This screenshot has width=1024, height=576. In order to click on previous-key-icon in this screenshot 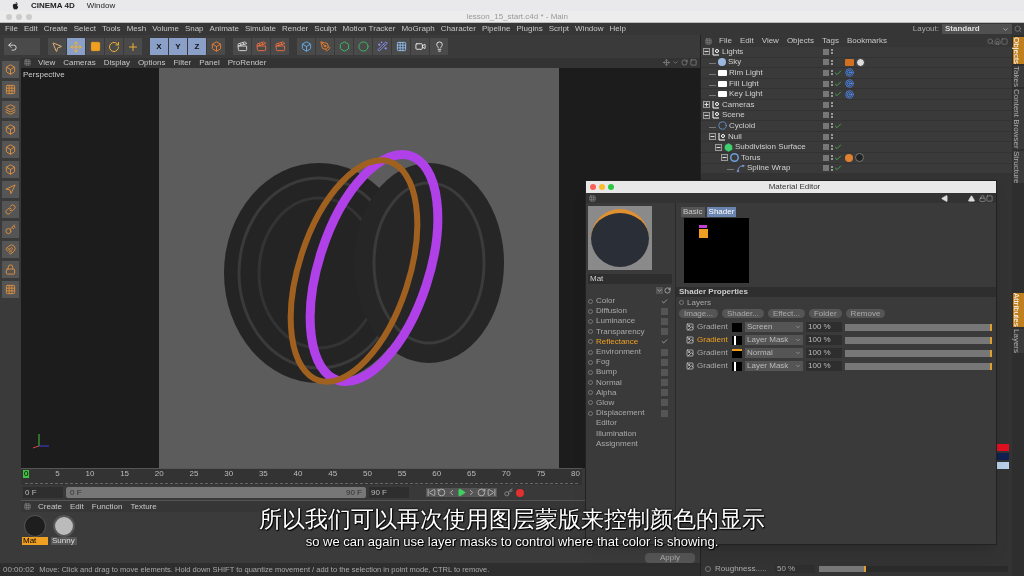, I will do `click(441, 493)`.